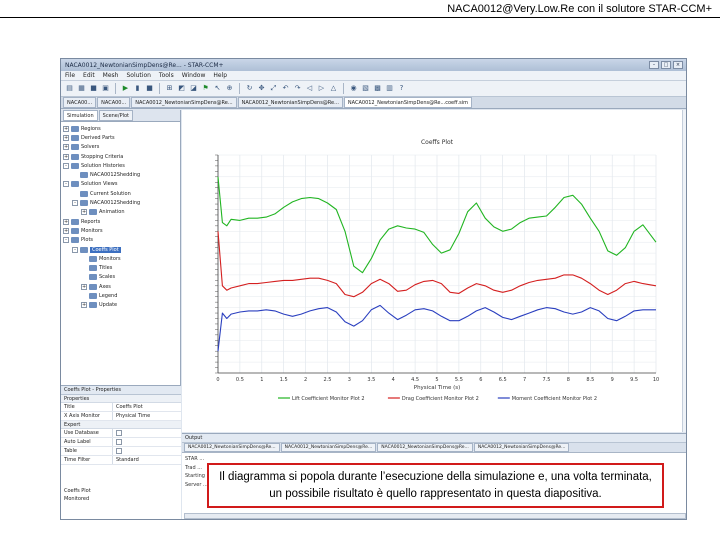 Image resolution: width=720 pixels, height=540 pixels. Describe the element at coordinates (229, 88) in the screenshot. I see `zoom-icon: ⊕` at that location.